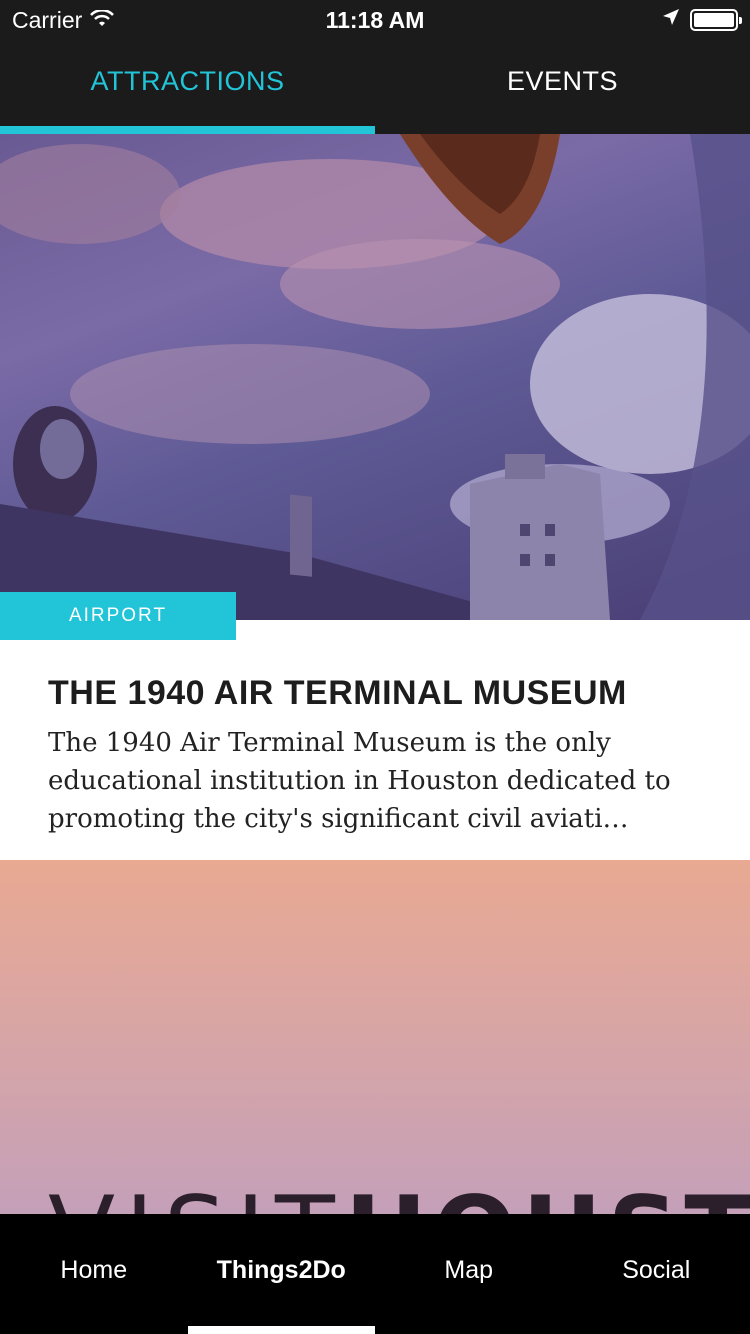 The height and width of the screenshot is (1334, 750). What do you see at coordinates (196, 1195) in the screenshot?
I see `logo-visit-text: VISIT` at bounding box center [196, 1195].